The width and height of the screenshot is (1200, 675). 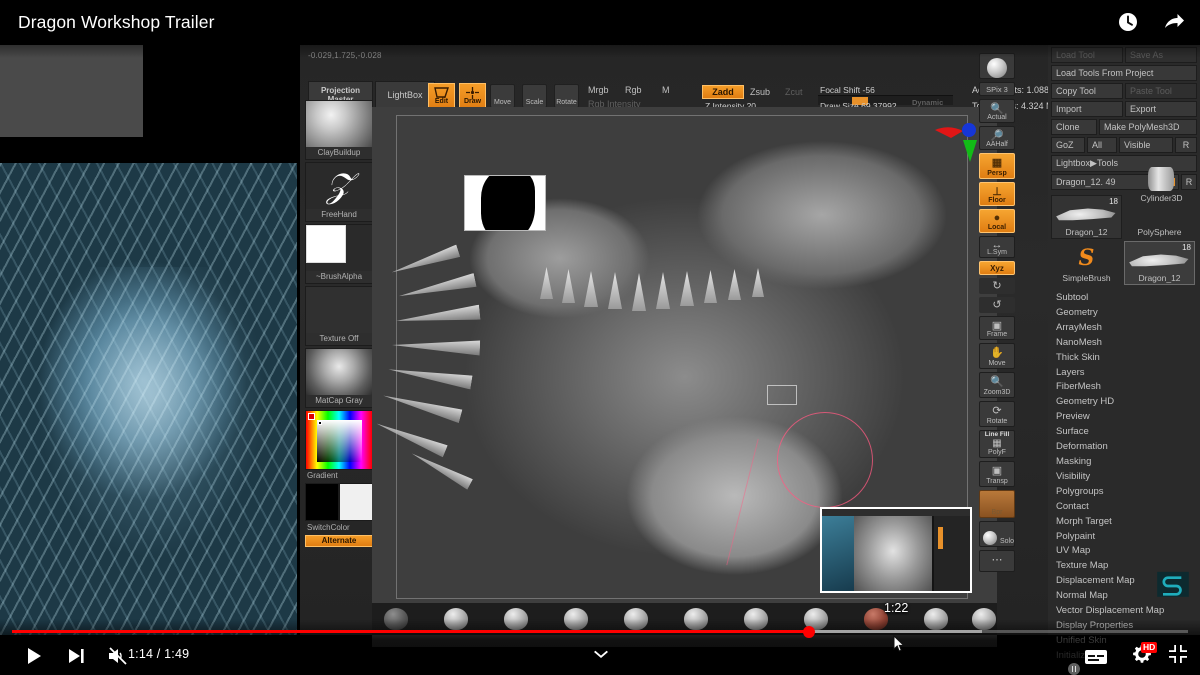 I want to click on persp-button: ▦ Persp, so click(x=997, y=166).